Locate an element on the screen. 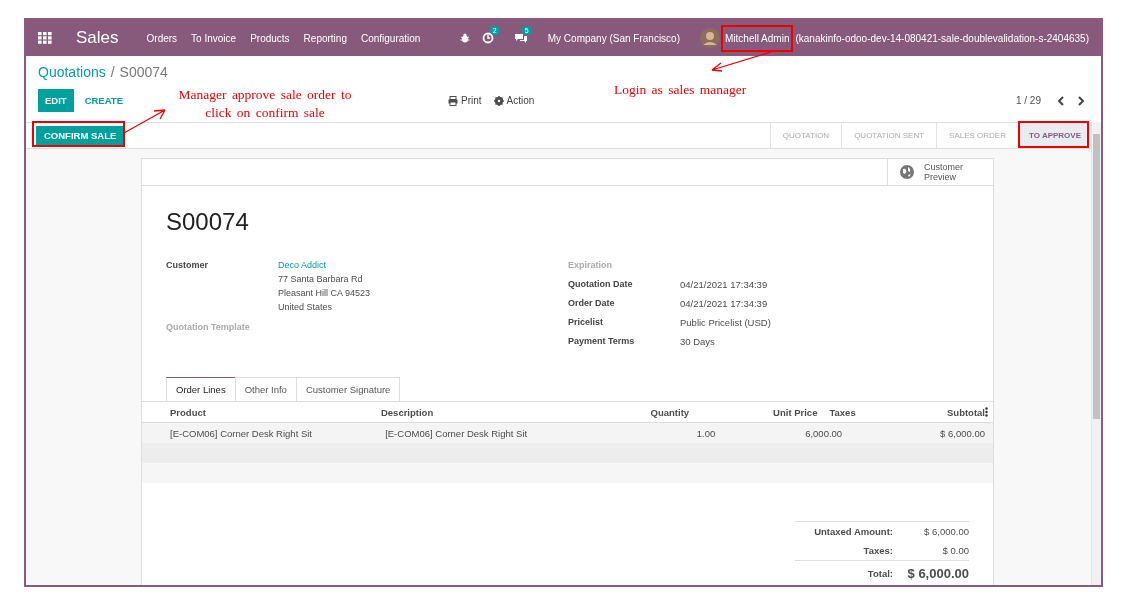 This screenshot has height=607, width=1126. customer-link: Deco Addict is located at coordinates (324, 265).